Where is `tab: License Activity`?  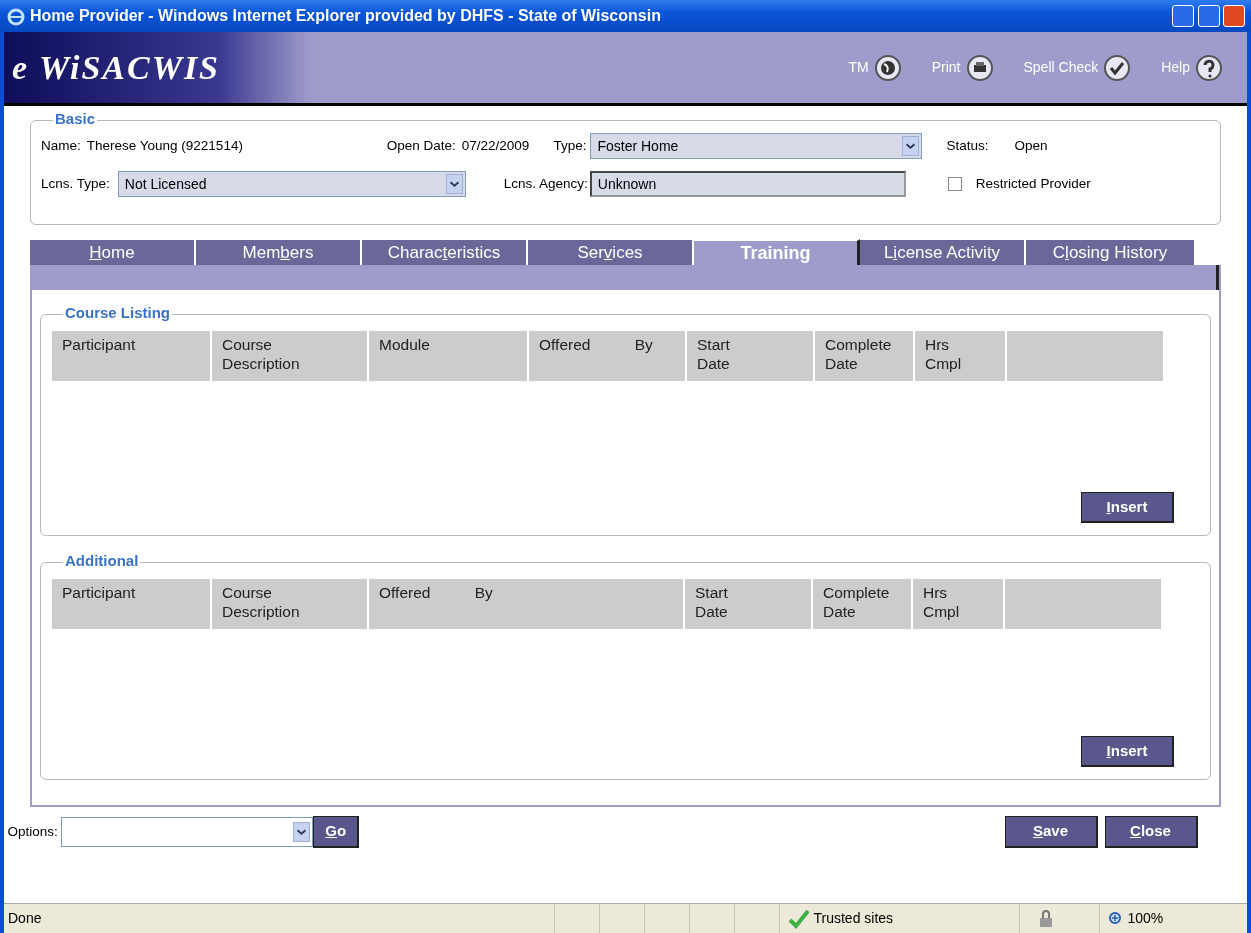 tab: License Activity is located at coordinates (943, 252).